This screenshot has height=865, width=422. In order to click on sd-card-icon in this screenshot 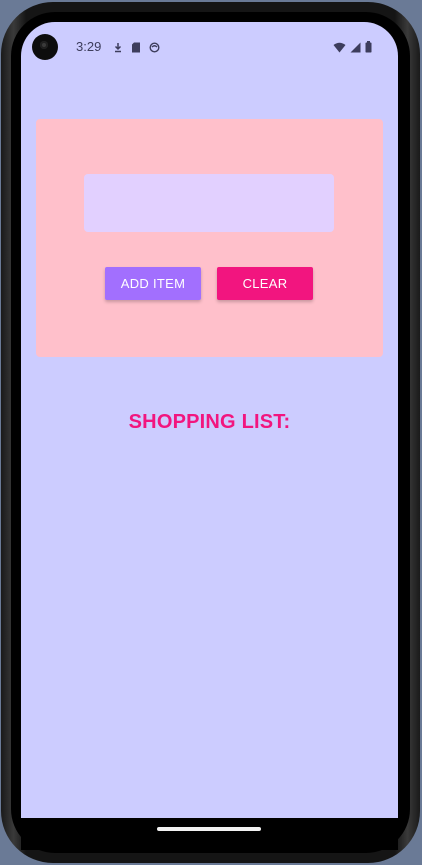, I will do `click(136, 49)`.